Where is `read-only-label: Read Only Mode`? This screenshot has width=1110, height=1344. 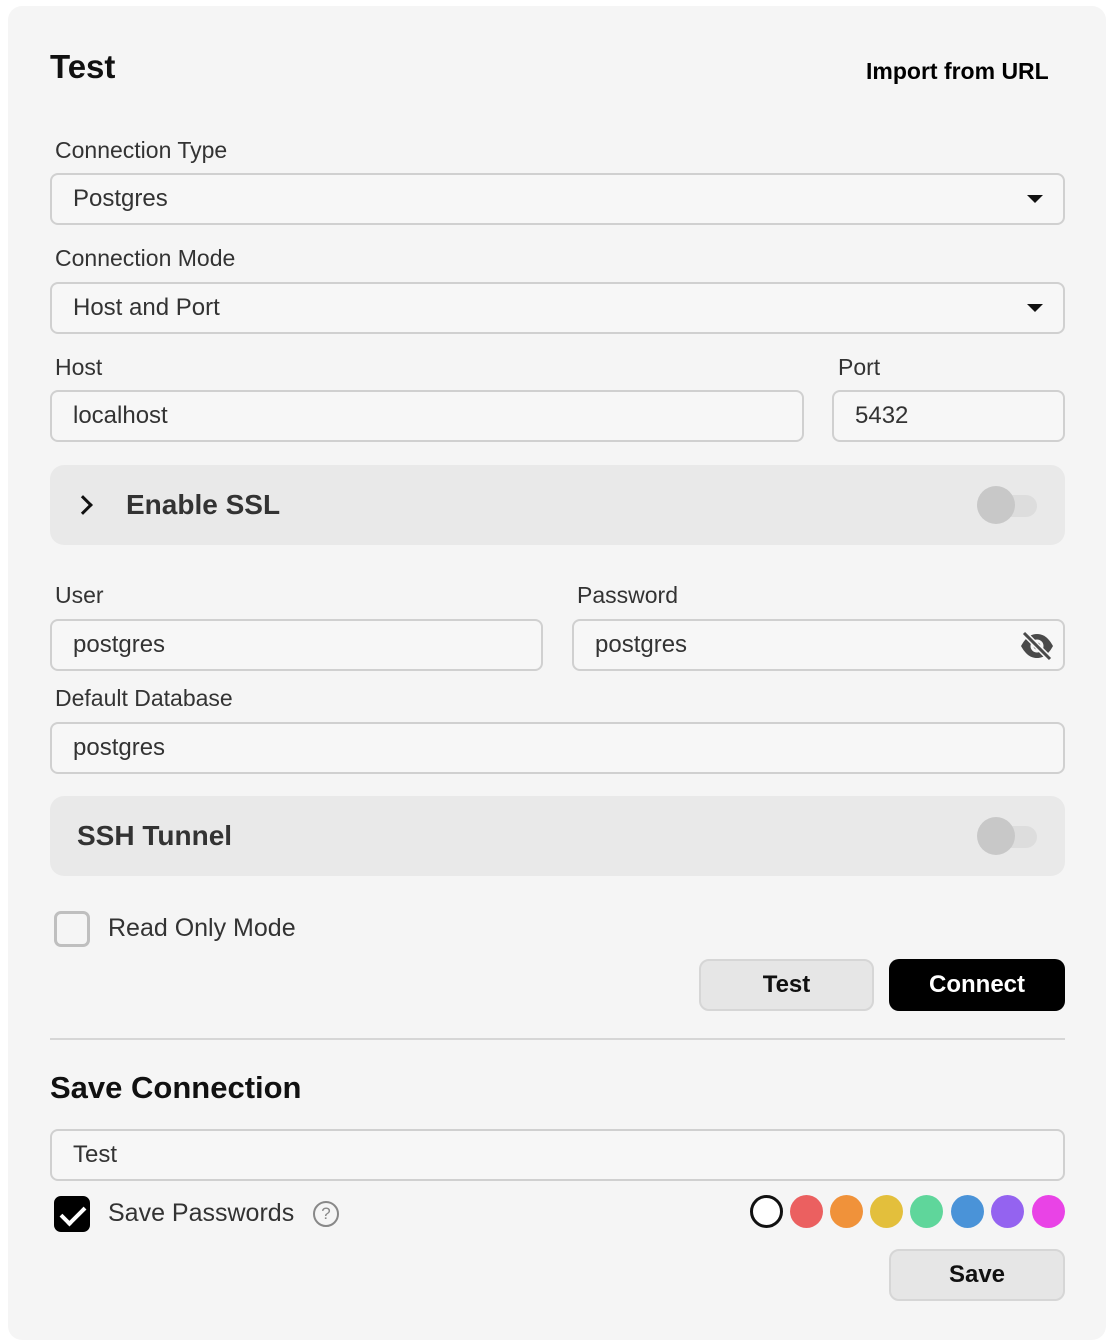 read-only-label: Read Only Mode is located at coordinates (202, 928).